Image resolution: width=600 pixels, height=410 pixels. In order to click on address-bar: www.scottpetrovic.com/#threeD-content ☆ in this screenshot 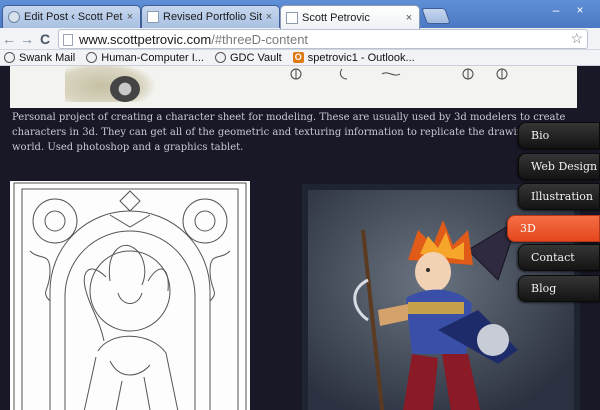, I will do `click(323, 39)`.